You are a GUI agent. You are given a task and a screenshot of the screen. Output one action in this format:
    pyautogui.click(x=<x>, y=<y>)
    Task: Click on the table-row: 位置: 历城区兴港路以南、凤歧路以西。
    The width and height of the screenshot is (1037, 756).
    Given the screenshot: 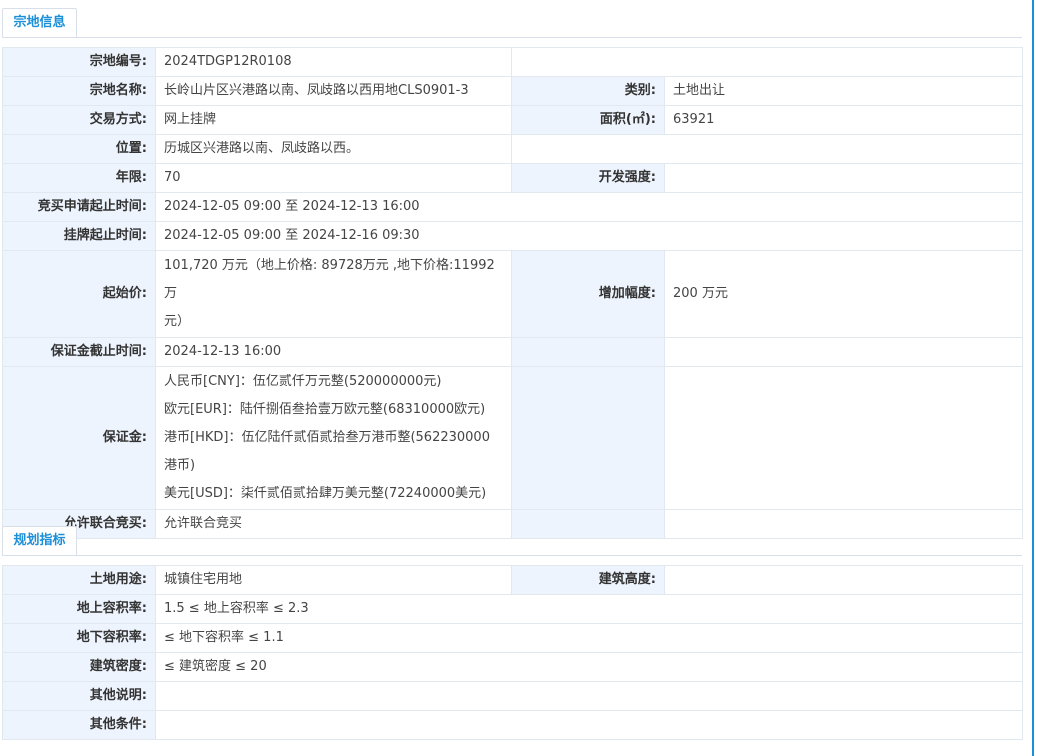 What is the action you would take?
    pyautogui.click(x=512, y=149)
    